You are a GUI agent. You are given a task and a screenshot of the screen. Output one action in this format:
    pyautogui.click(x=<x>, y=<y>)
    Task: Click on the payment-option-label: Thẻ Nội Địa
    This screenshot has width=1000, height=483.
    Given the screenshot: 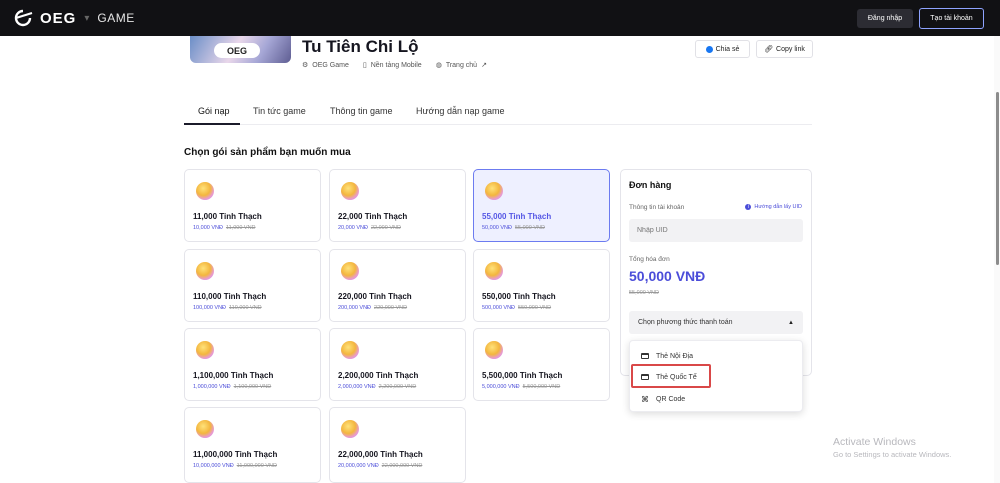 What is the action you would take?
    pyautogui.click(x=674, y=356)
    